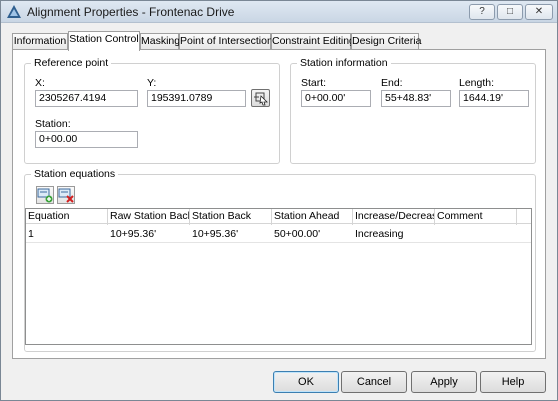  I want to click on station-field: 0+00.00, so click(86, 139).